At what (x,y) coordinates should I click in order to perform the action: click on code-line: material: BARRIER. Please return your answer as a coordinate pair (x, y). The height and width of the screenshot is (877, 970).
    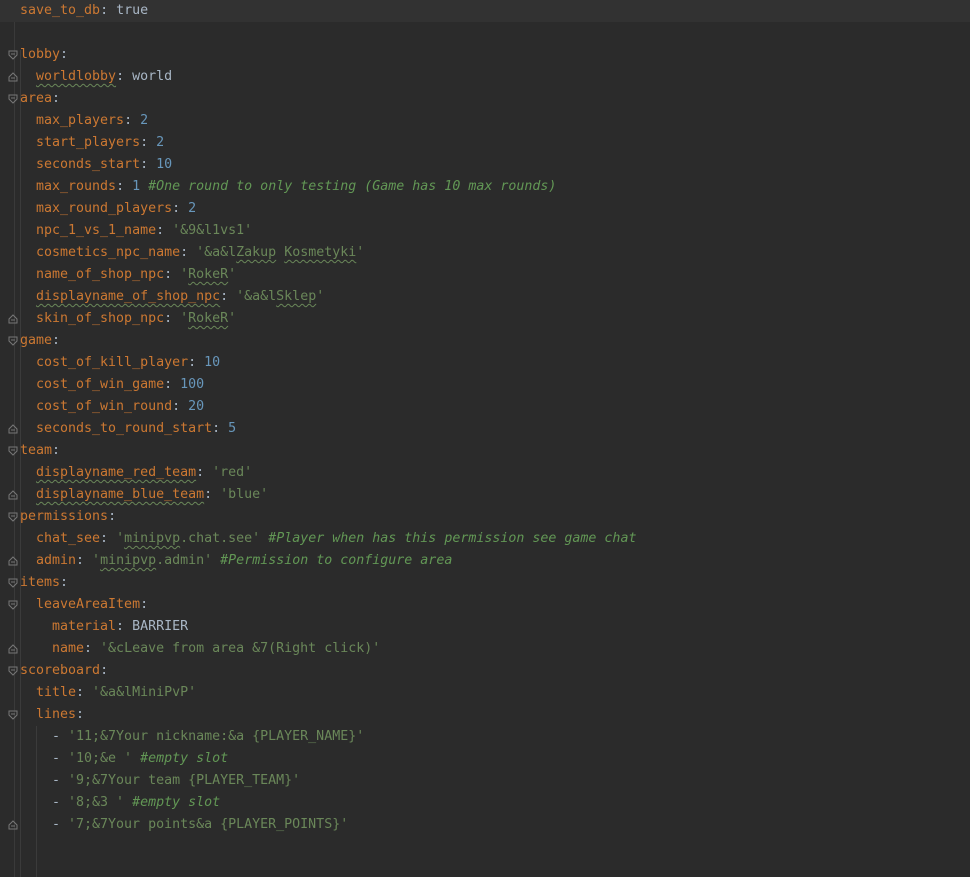
    Looking at the image, I should click on (485, 627).